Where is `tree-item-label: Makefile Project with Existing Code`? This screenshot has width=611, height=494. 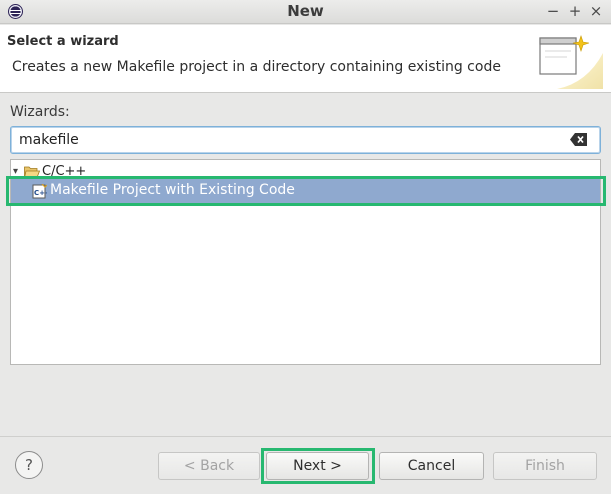 tree-item-label: Makefile Project with Existing Code is located at coordinates (172, 190).